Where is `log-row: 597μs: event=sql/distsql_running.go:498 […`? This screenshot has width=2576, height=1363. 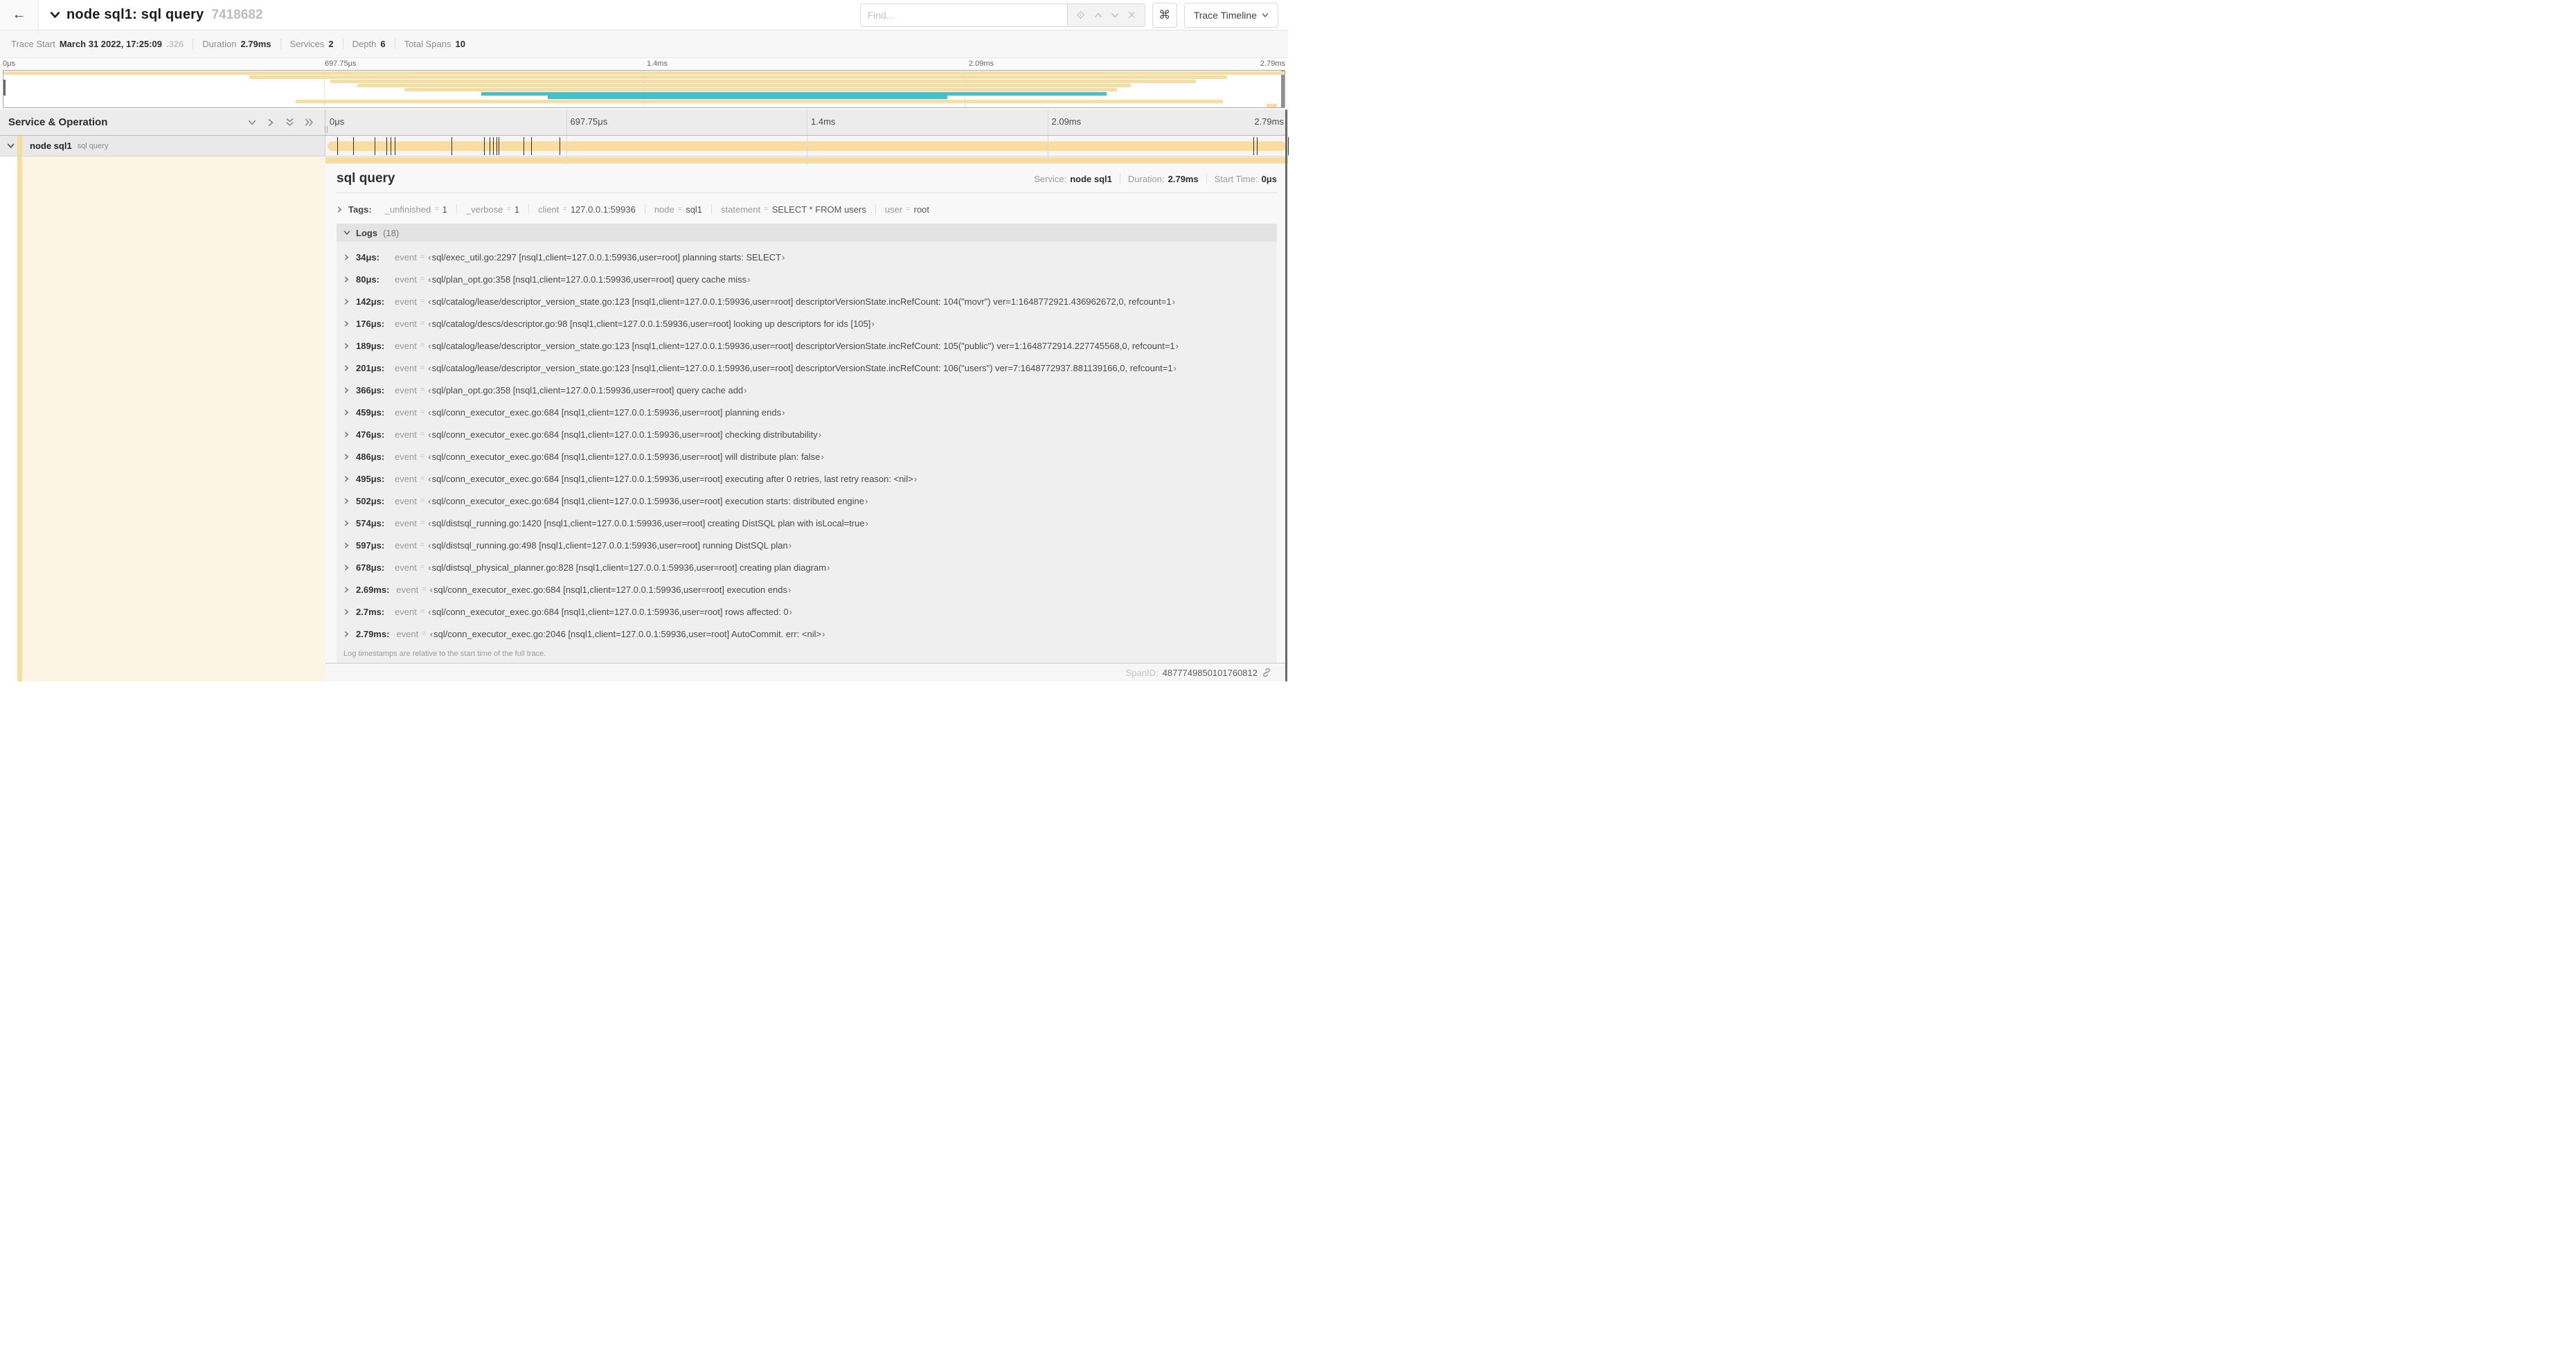 log-row: 597μs: event=sql/distsql_running.go:498 [… is located at coordinates (807, 545).